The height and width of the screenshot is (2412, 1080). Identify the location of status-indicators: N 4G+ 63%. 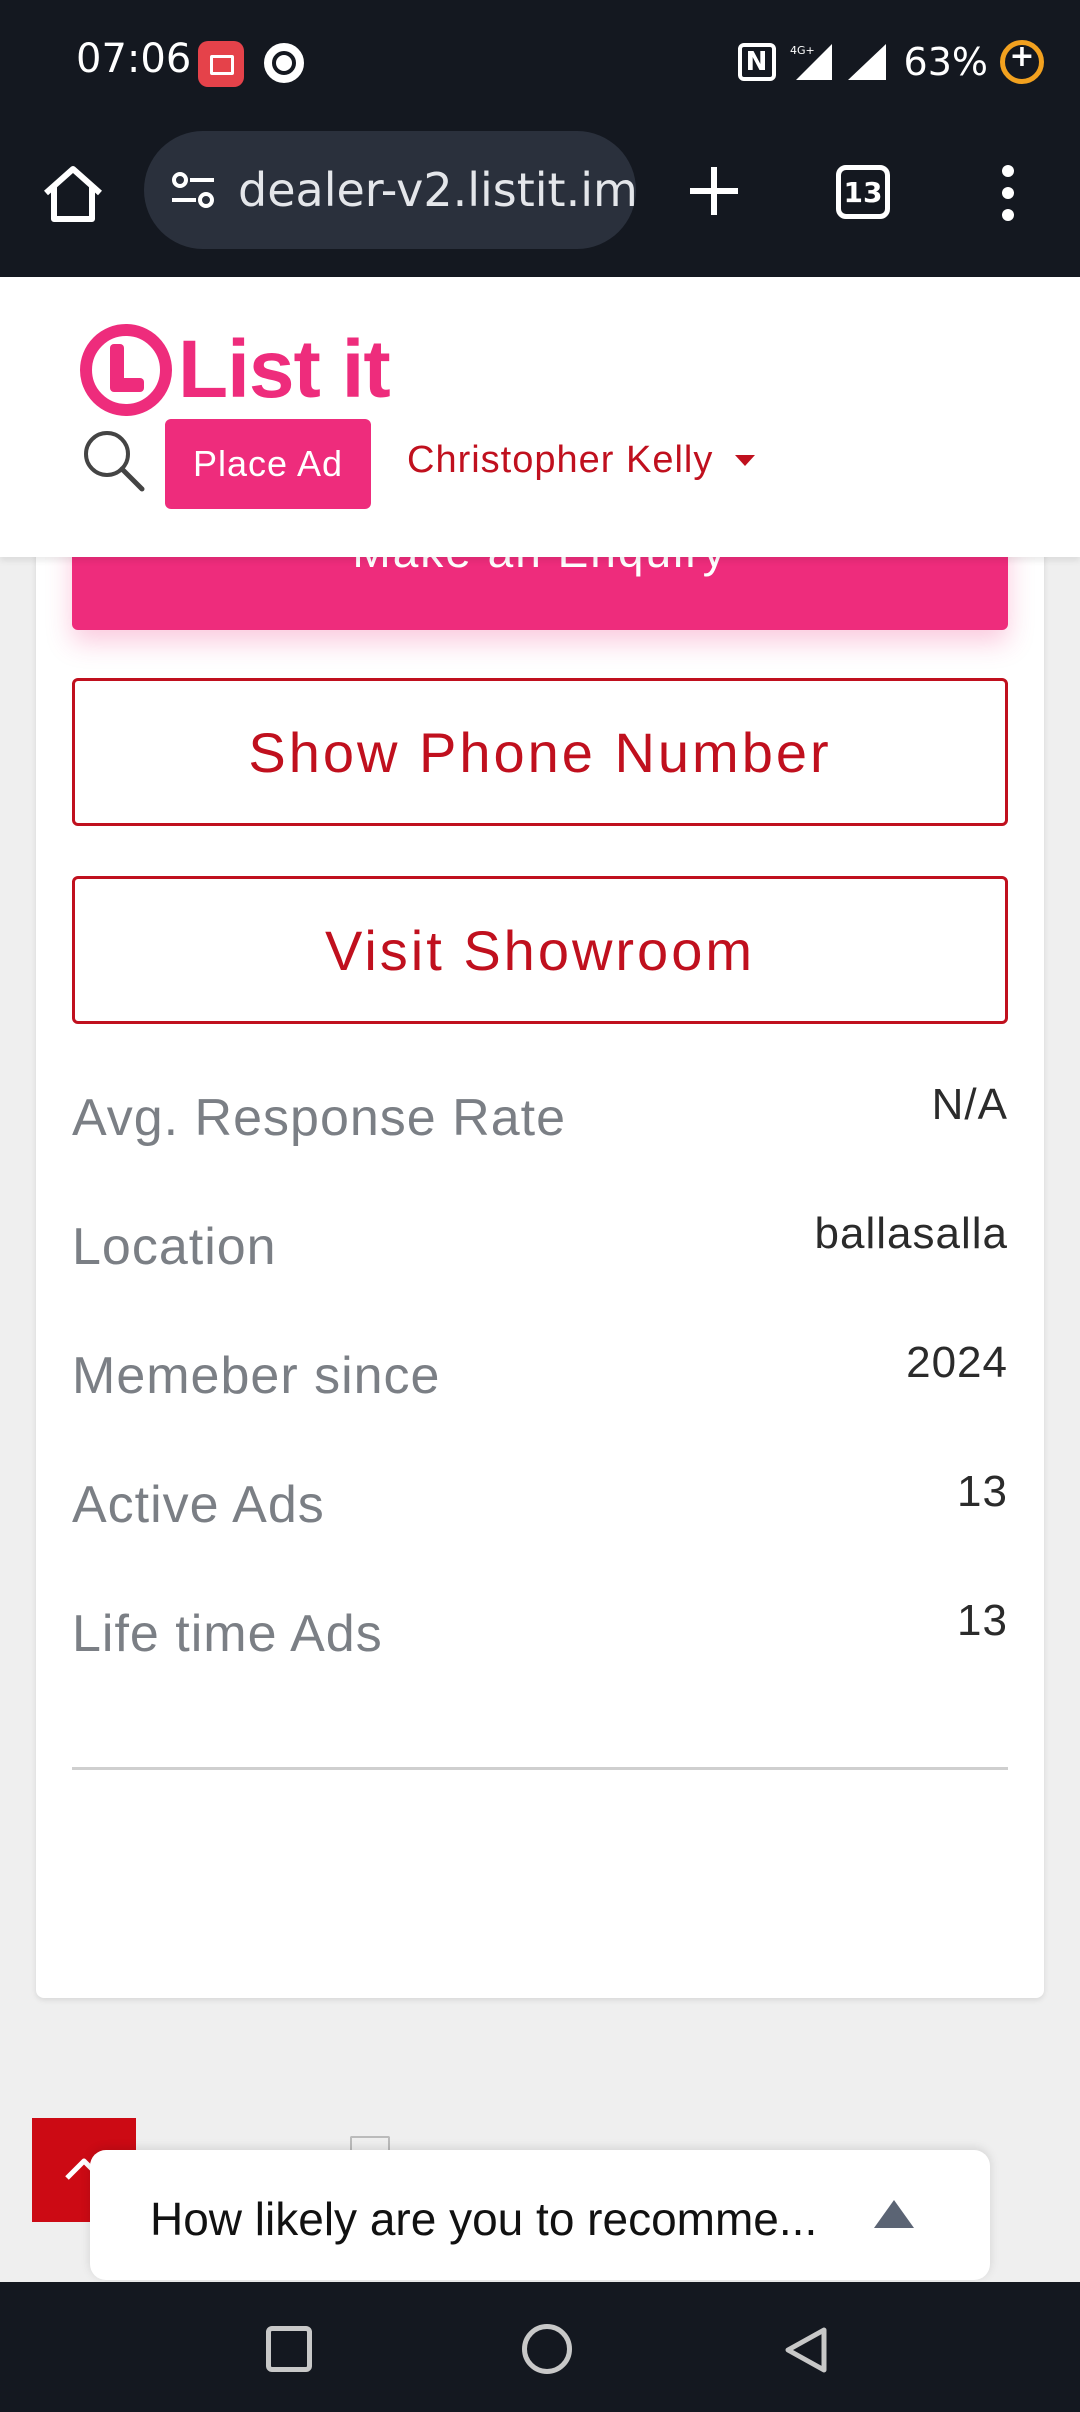
(890, 62).